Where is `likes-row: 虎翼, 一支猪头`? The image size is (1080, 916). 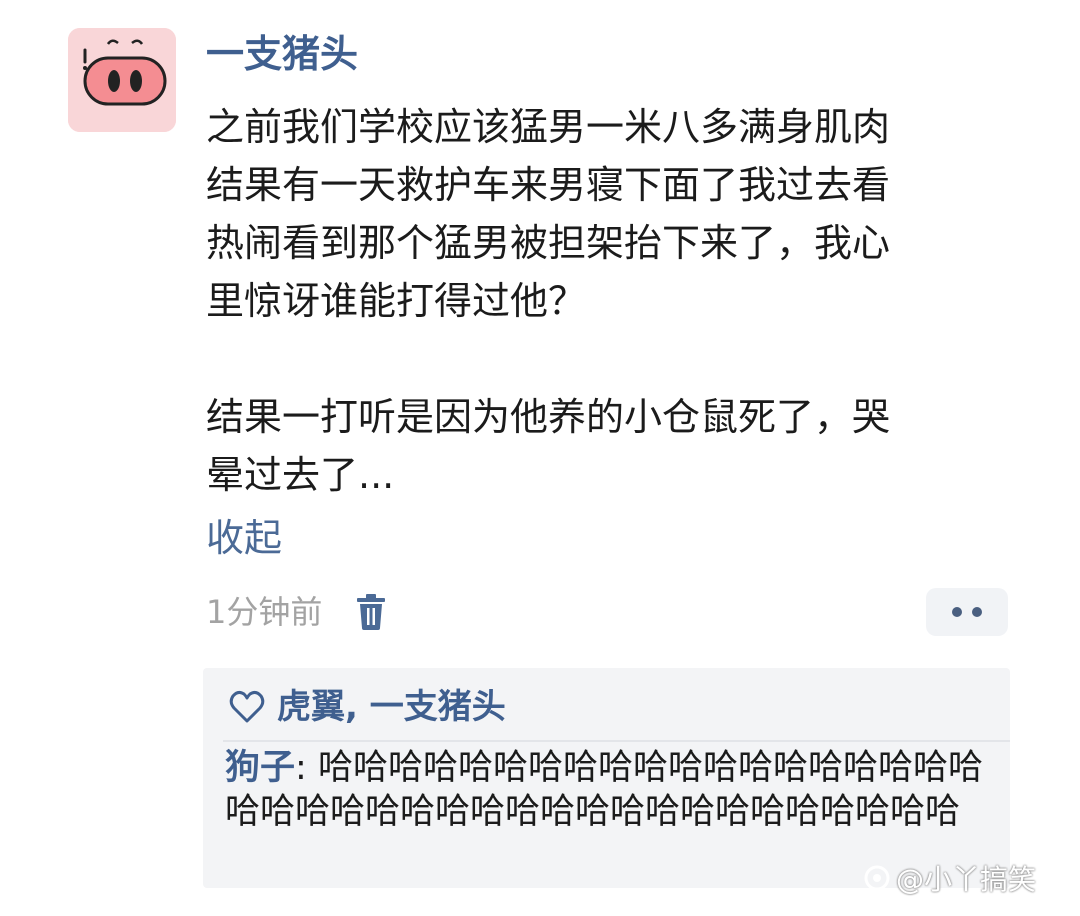 likes-row: 虎翼, 一支猪头 is located at coordinates (367, 707).